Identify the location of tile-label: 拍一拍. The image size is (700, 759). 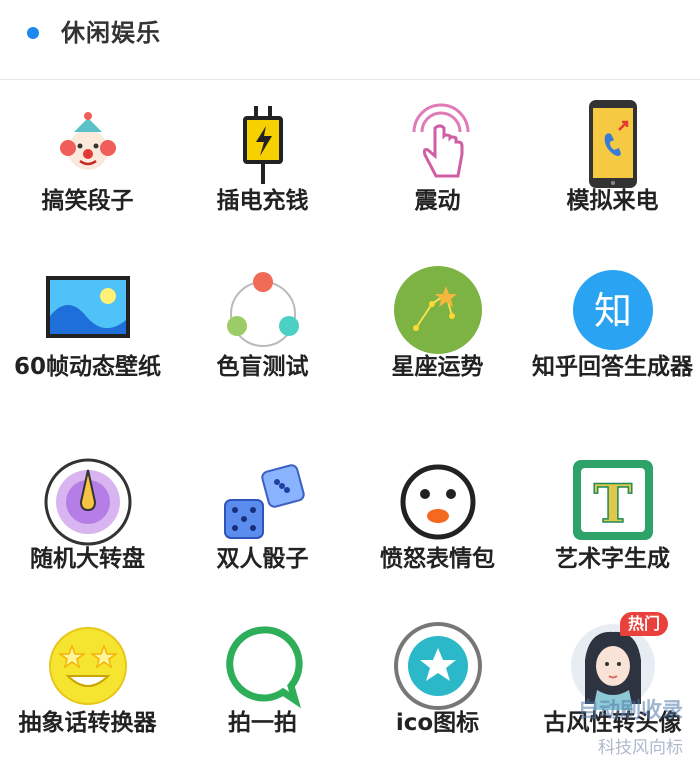
(262, 723).